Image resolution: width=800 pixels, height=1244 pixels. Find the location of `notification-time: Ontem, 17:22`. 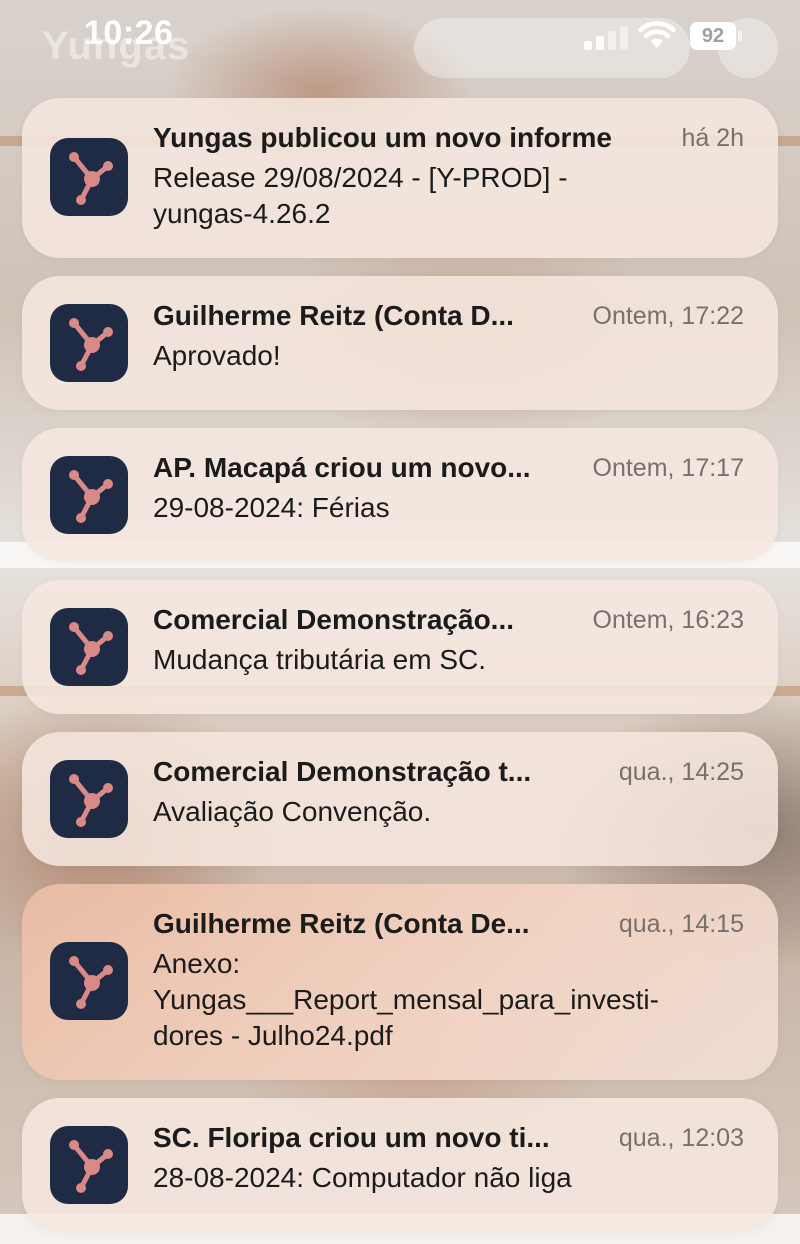

notification-time: Ontem, 17:22 is located at coordinates (668, 316).